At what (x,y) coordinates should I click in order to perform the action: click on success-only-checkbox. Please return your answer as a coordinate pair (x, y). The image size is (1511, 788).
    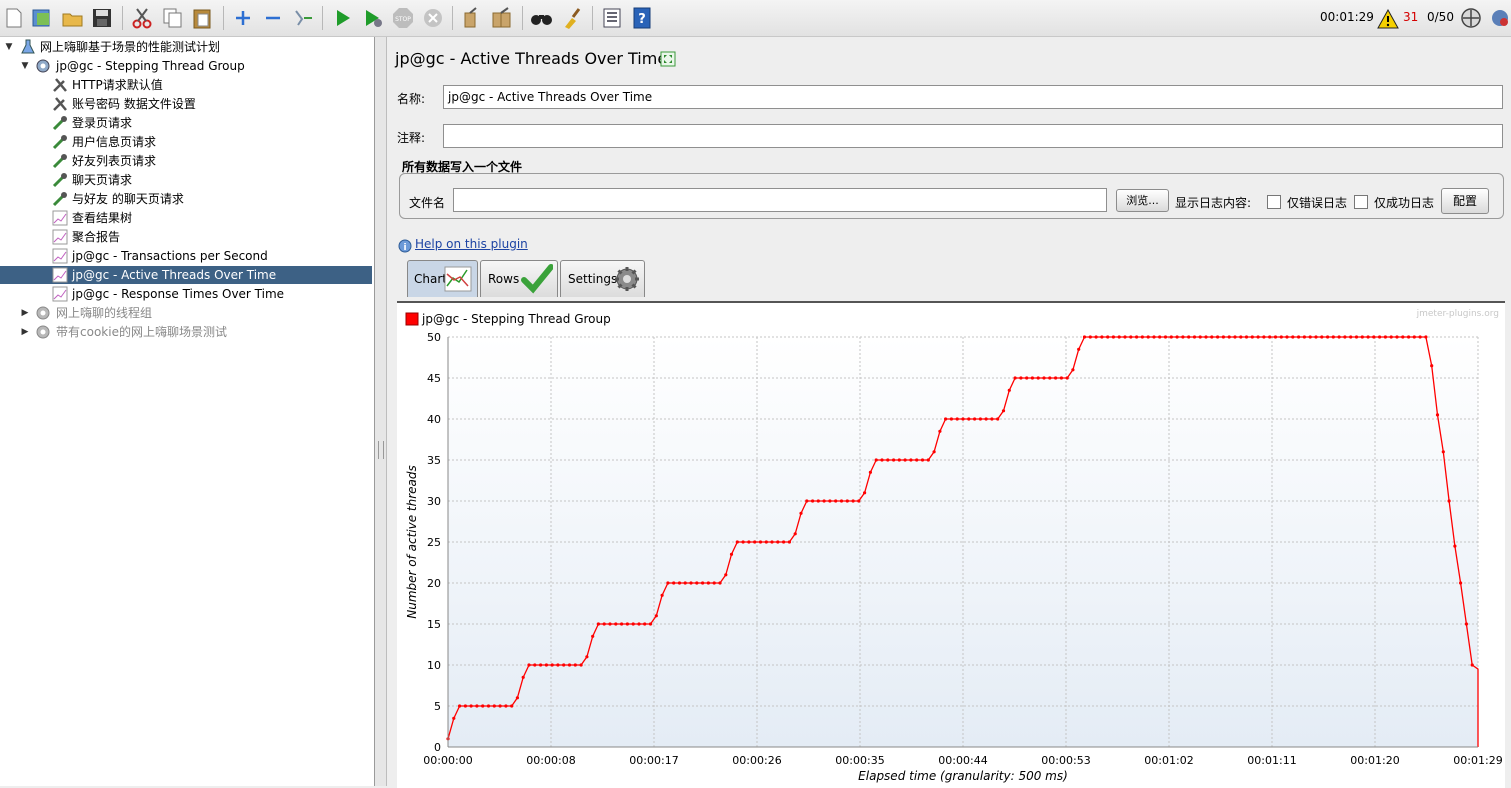
    Looking at the image, I should click on (1361, 202).